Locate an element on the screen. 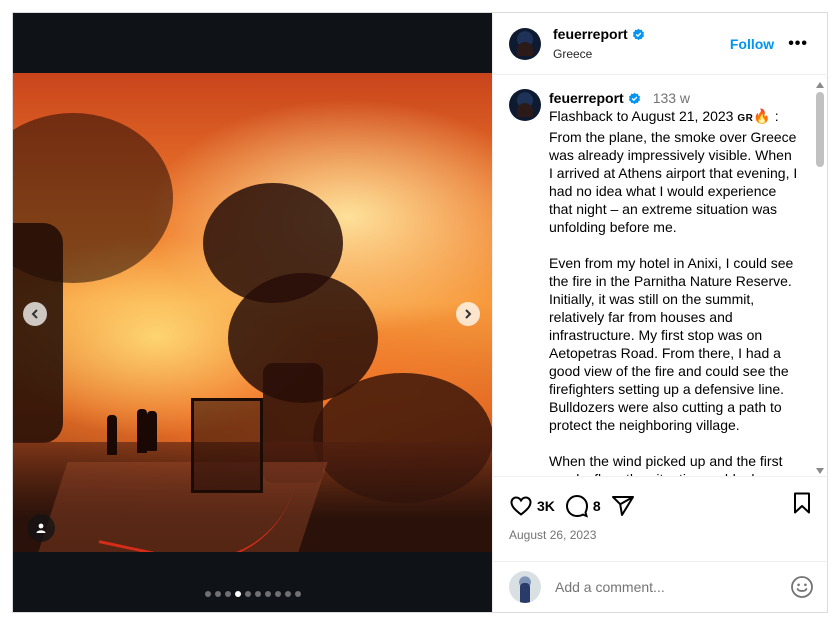 This screenshot has width=840, height=631. caption-intro: Flashback to August 21, 2023 is located at coordinates (641, 116).